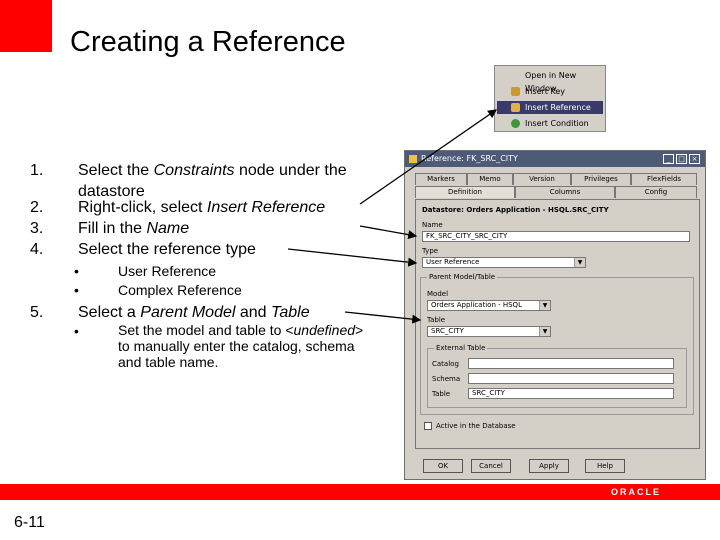 The width and height of the screenshot is (720, 540). I want to click on arrow-to-type-select, so click(352, 257).